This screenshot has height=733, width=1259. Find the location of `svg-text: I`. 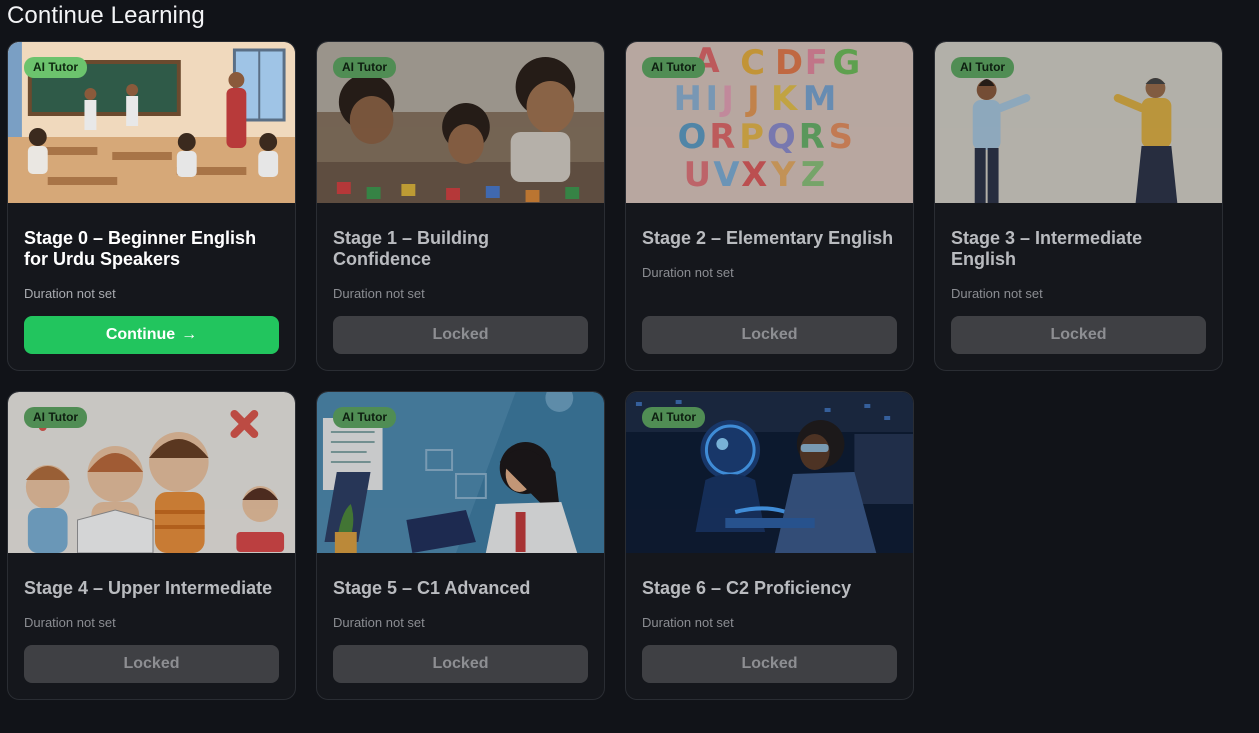

svg-text: I is located at coordinates (711, 98).